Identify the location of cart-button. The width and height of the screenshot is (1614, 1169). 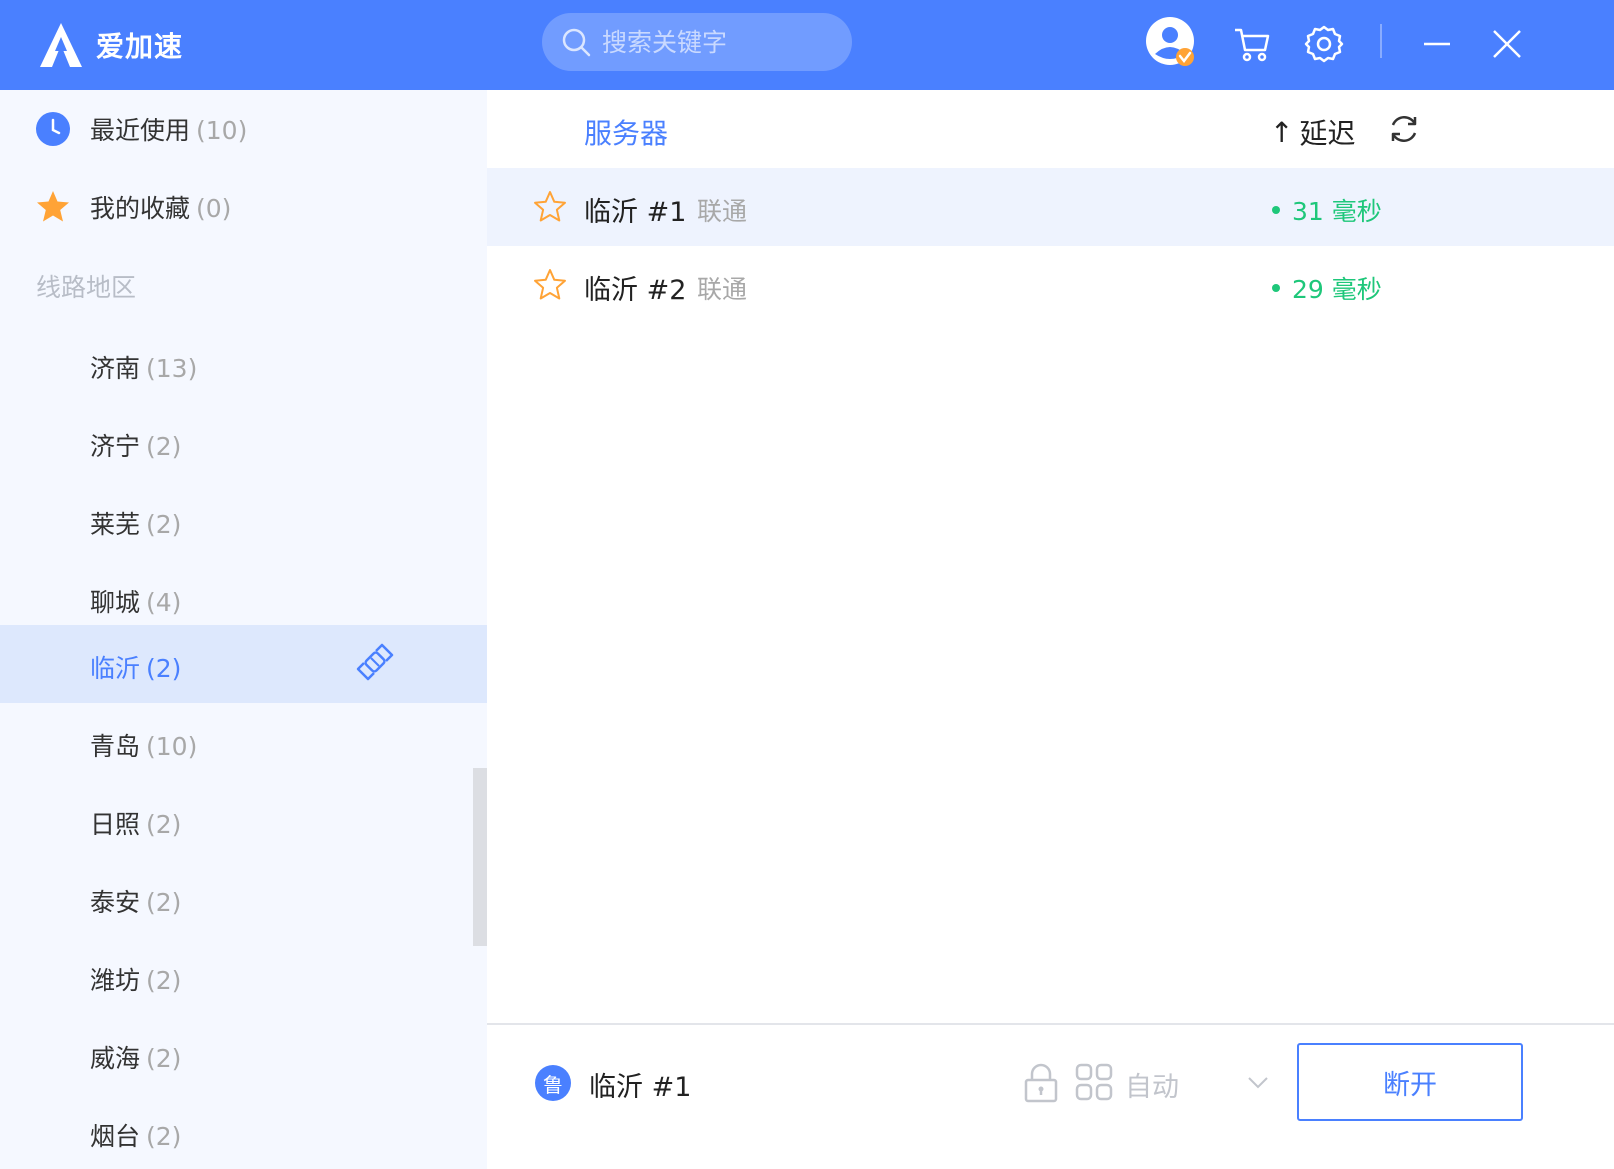
(1252, 44).